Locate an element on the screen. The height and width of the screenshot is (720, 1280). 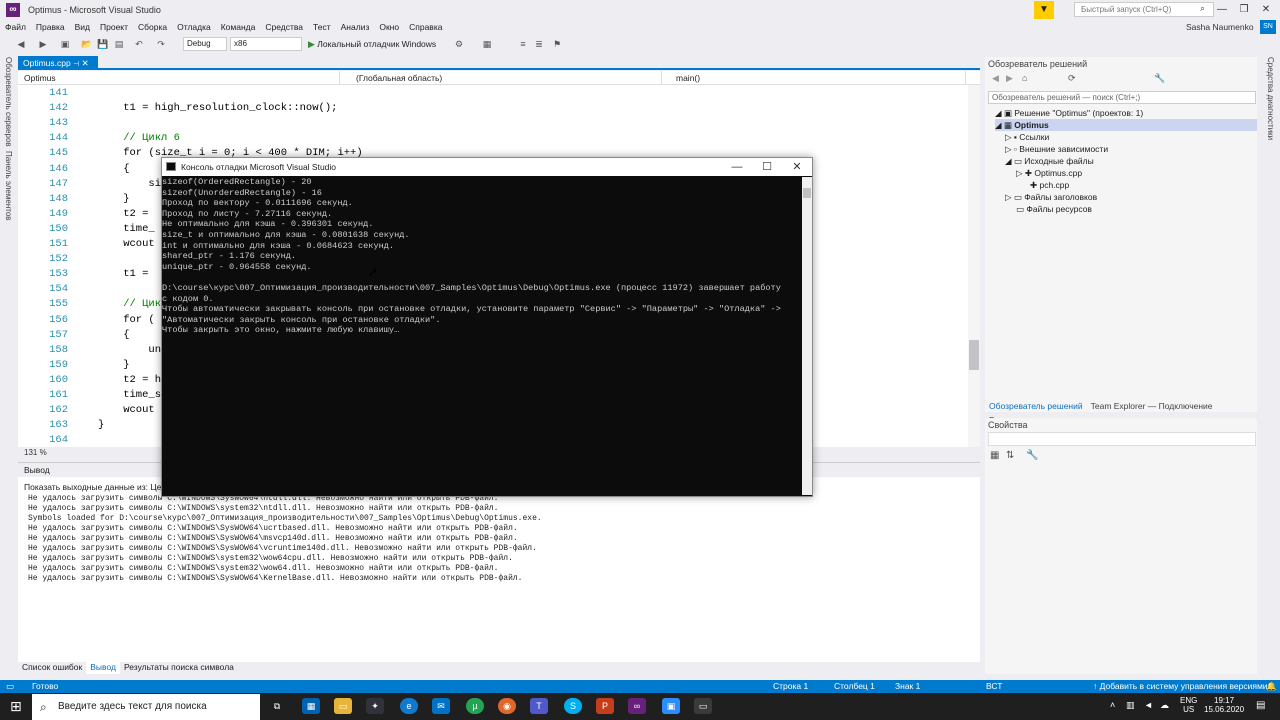
tree-project: ◢ ▦ Optimus is located at coordinates (1126, 125).